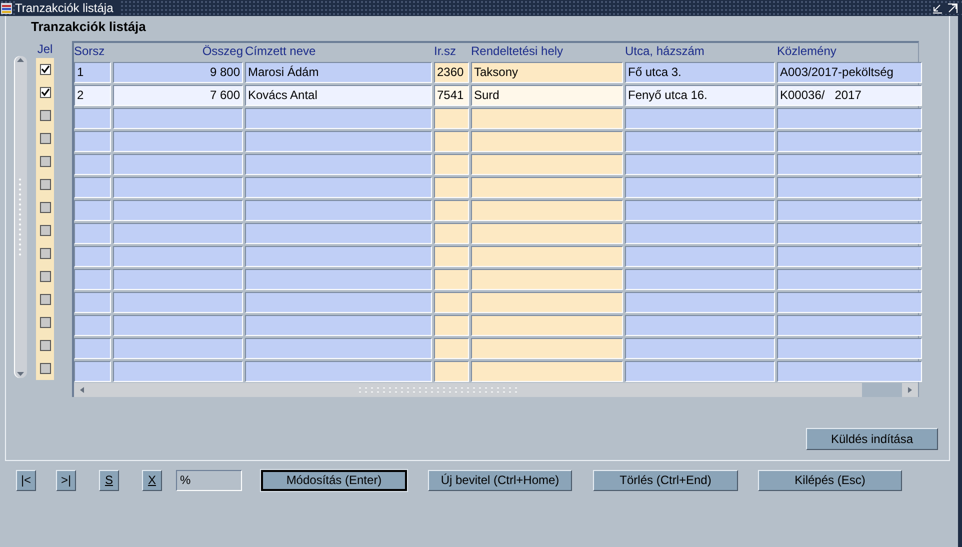 The width and height of the screenshot is (962, 547). What do you see at coordinates (26, 480) in the screenshot?
I see `nav-button: |<` at bounding box center [26, 480].